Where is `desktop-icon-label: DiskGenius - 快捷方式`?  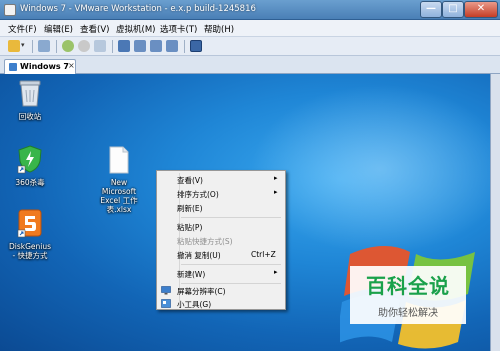
desktop-icon-label: DiskGenius - 快捷方式 is located at coordinates (30, 251).